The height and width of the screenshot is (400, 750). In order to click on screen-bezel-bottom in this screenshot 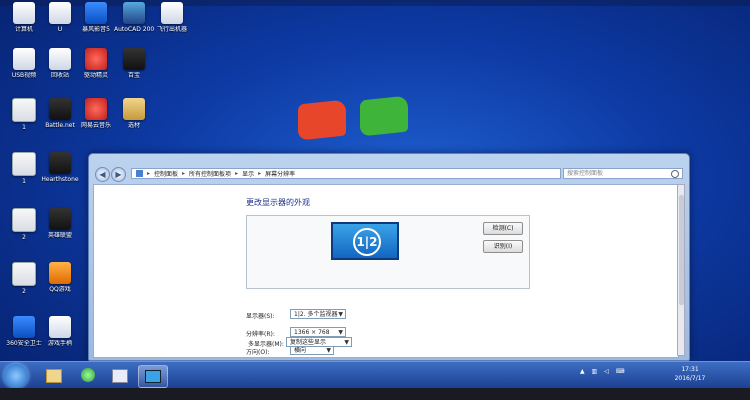, I will do `click(375, 394)`.